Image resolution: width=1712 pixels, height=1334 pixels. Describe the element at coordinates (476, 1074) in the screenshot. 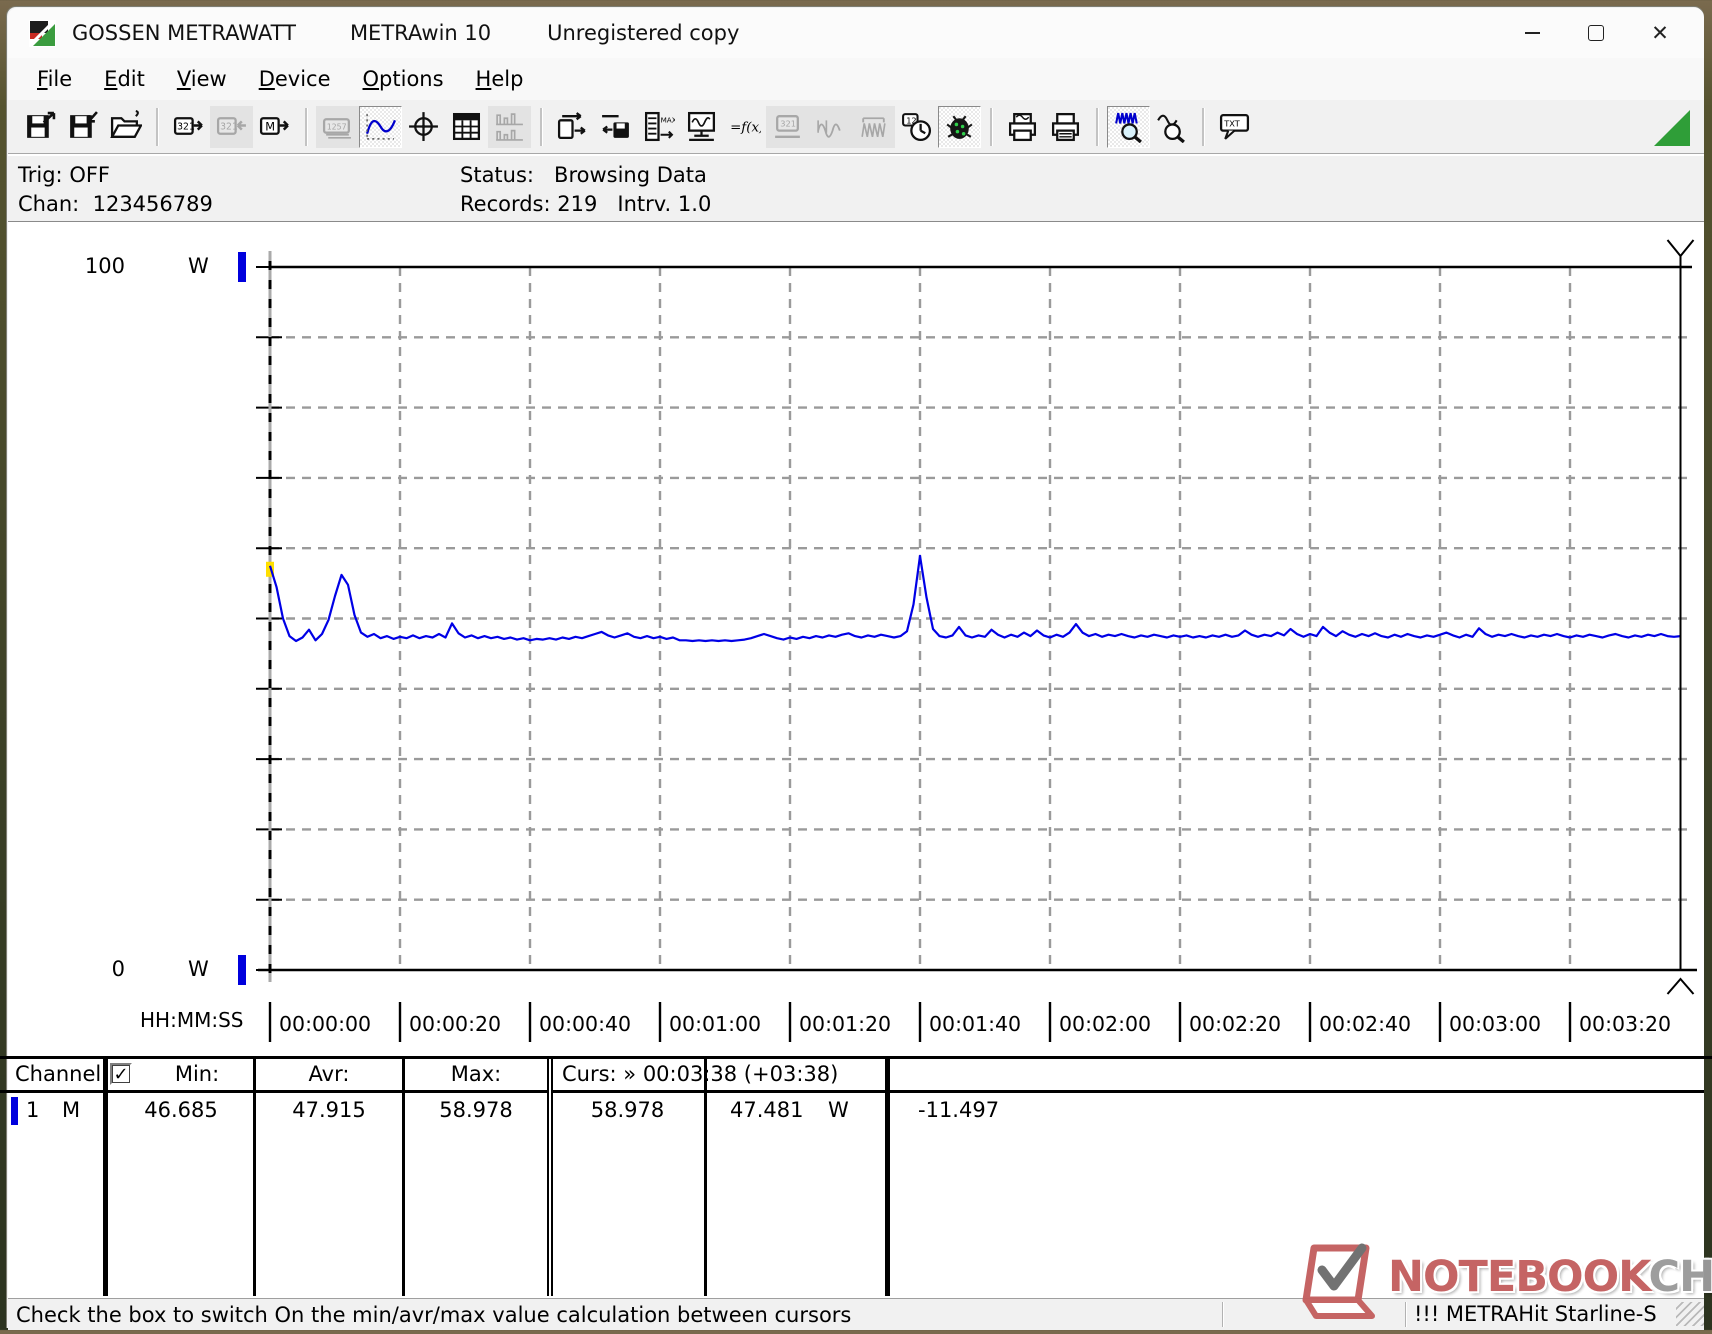

I see `max-header: Max:` at that location.